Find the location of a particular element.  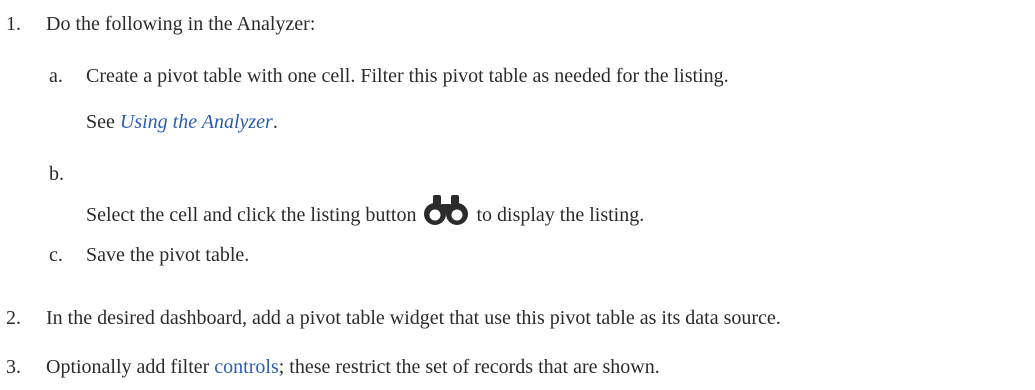

step-1: 1. is located at coordinates (13, 24).